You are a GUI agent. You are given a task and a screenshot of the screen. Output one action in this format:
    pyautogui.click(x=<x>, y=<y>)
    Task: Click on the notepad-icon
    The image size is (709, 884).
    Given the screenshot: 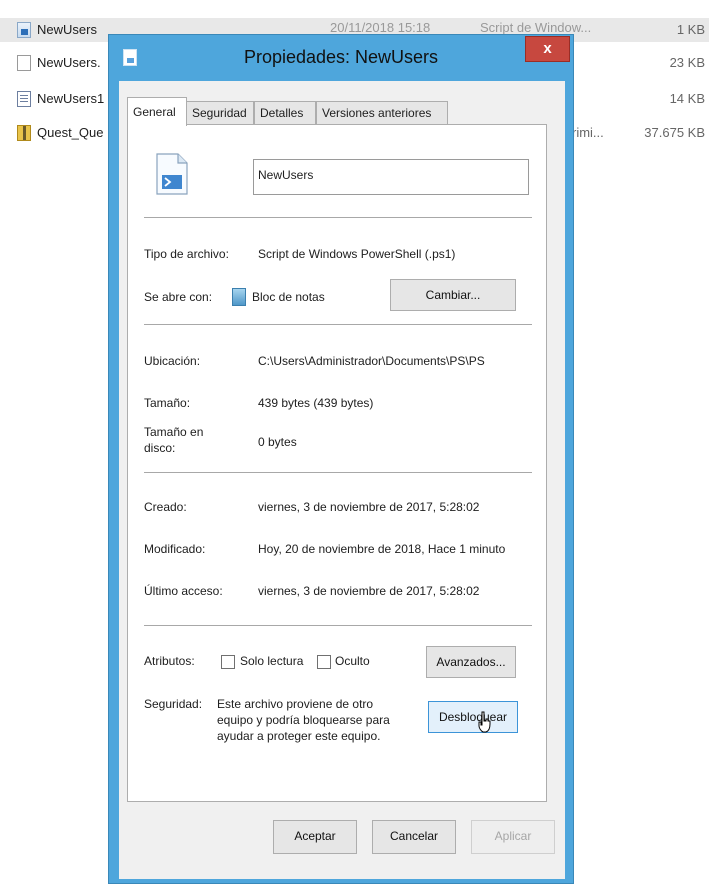 What is the action you would take?
    pyautogui.click(x=239, y=297)
    